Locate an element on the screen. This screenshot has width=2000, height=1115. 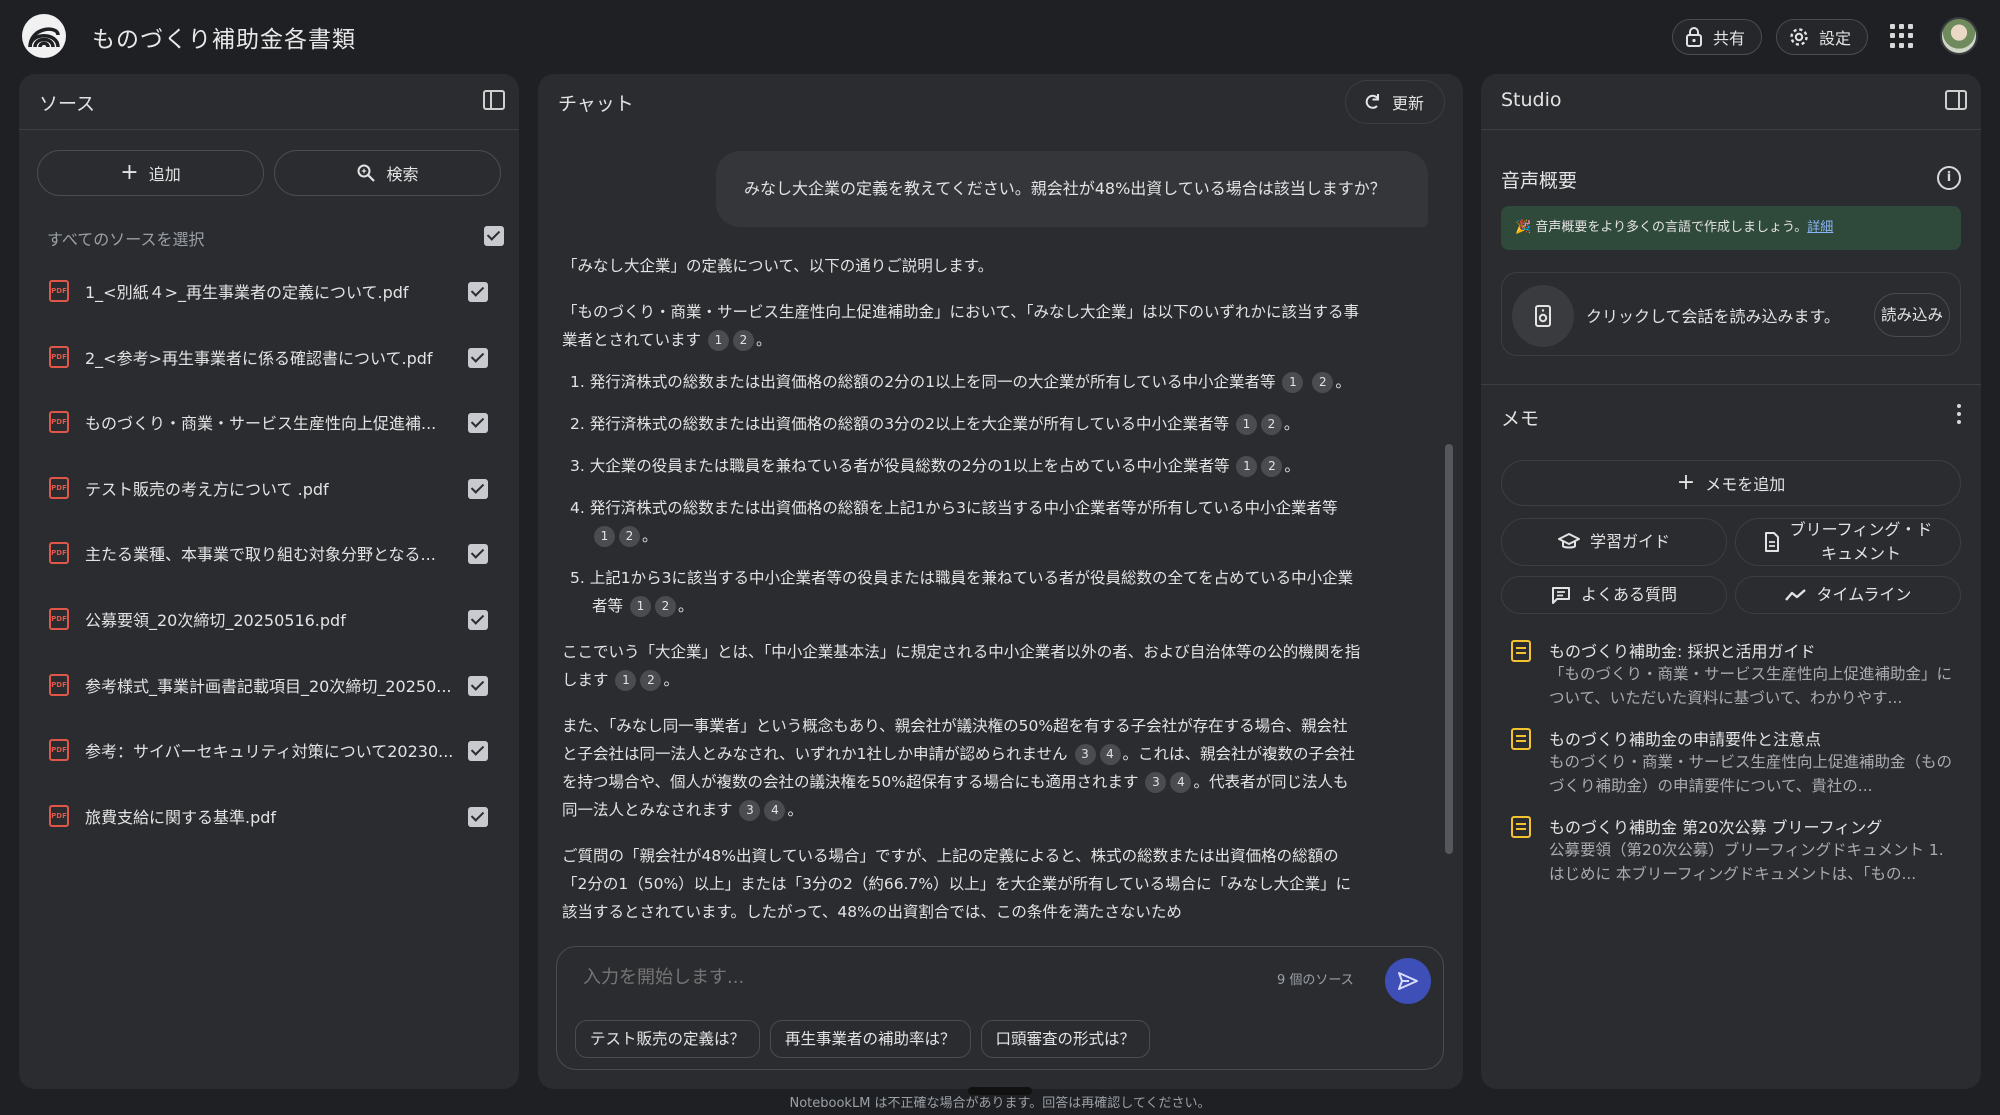
suggestion-chip: 再生事業者の補助率は？ is located at coordinates (870, 1039).